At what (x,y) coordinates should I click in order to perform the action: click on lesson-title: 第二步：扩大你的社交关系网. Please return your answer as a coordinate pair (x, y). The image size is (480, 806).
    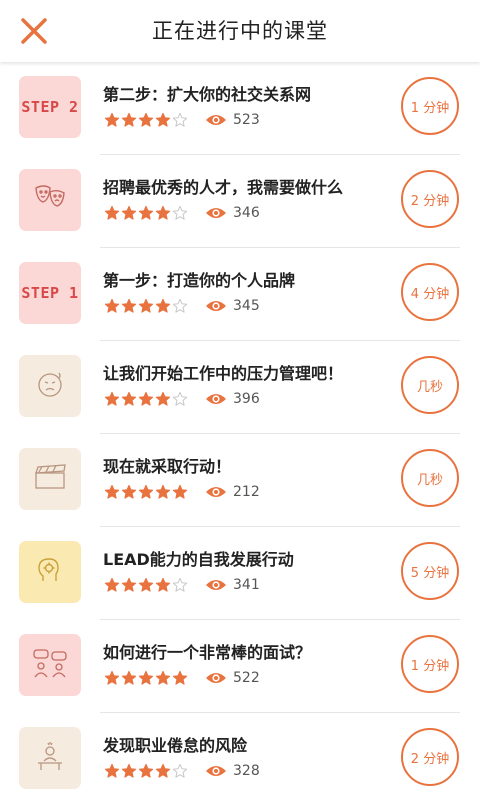
    Looking at the image, I should click on (207, 94).